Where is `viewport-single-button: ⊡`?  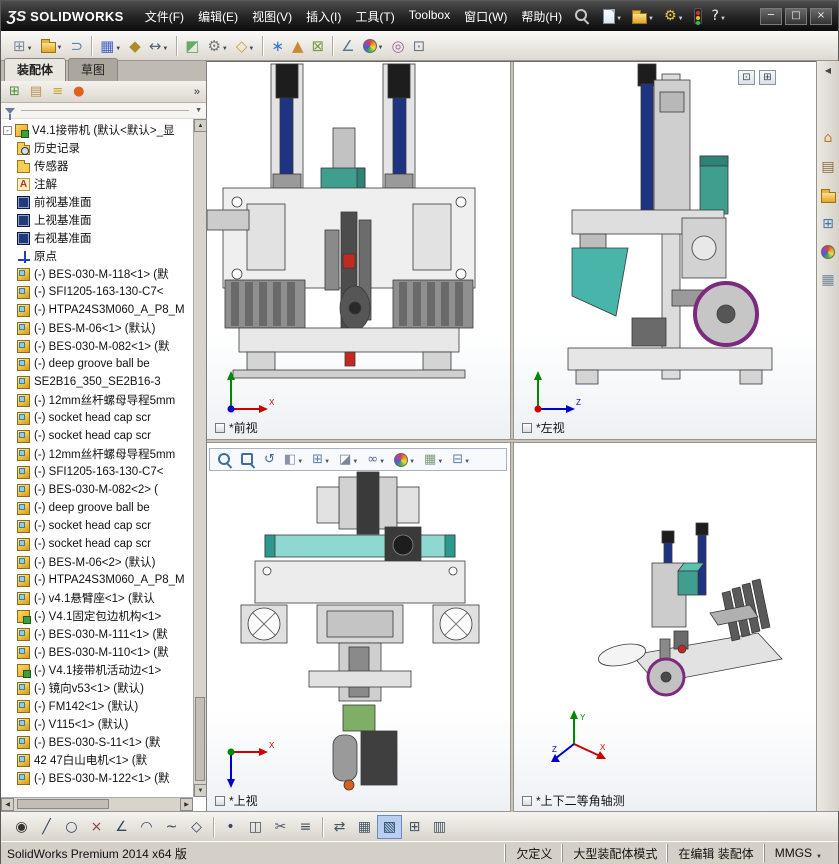 viewport-single-button: ⊡ is located at coordinates (746, 77).